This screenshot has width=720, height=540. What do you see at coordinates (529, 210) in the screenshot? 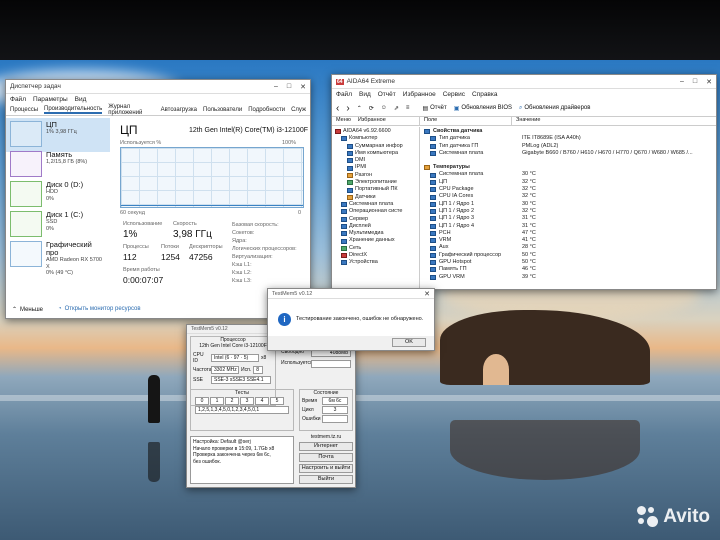
I see `field-value: 32 °C` at bounding box center [529, 210].